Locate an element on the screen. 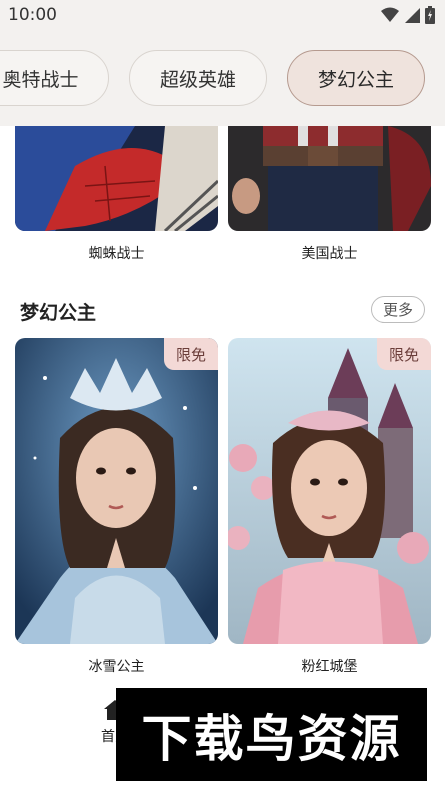 The height and width of the screenshot is (791, 445). wifi-icon is located at coordinates (390, 14).